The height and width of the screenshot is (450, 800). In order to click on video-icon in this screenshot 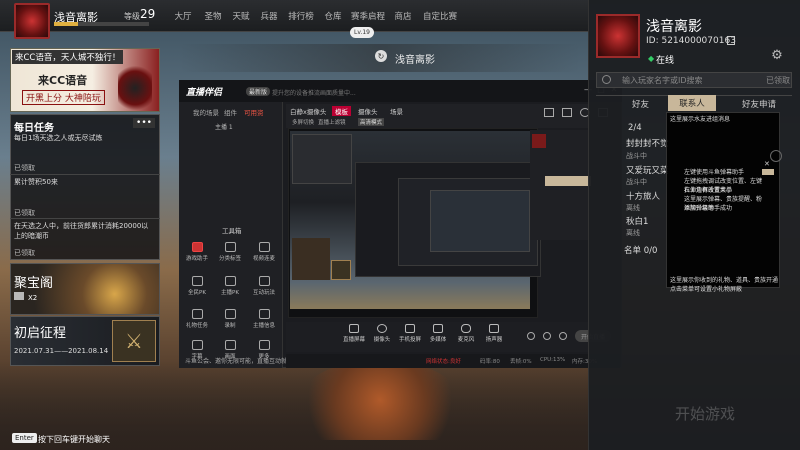, I will do `click(264, 247)`.